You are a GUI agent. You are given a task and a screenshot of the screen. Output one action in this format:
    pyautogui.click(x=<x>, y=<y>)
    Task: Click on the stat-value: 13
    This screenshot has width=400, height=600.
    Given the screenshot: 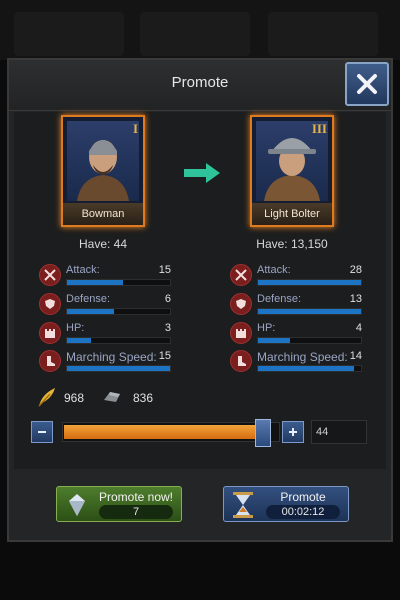 What is the action you would take?
    pyautogui.click(x=355, y=299)
    